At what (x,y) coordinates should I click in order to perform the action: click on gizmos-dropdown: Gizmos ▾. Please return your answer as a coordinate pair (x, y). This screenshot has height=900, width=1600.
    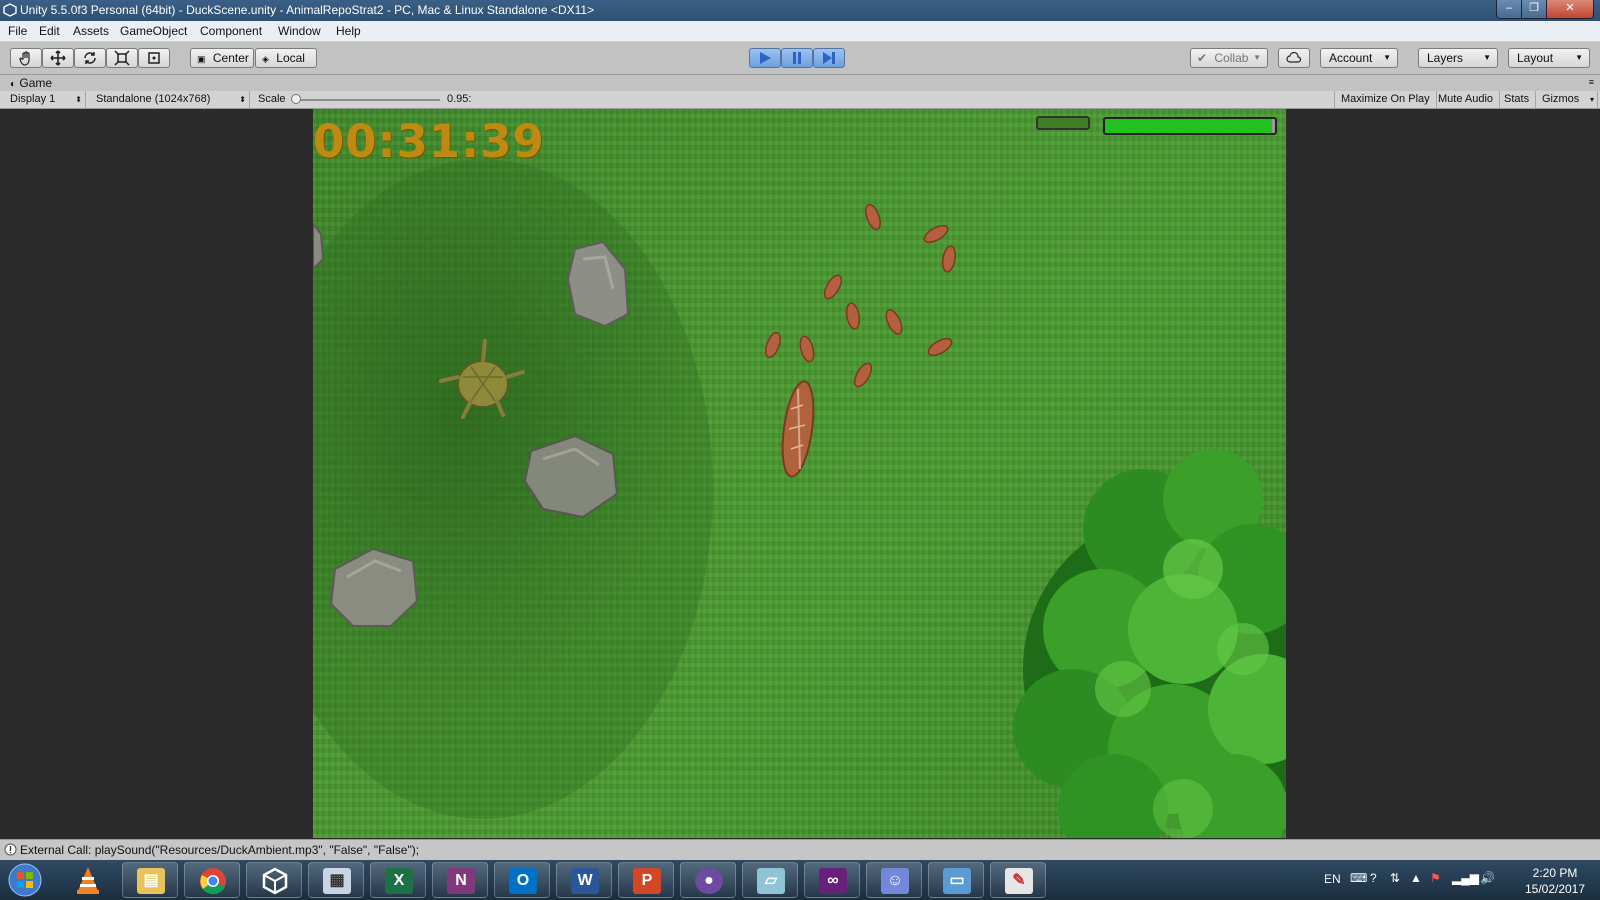
    Looking at the image, I should click on (1567, 99).